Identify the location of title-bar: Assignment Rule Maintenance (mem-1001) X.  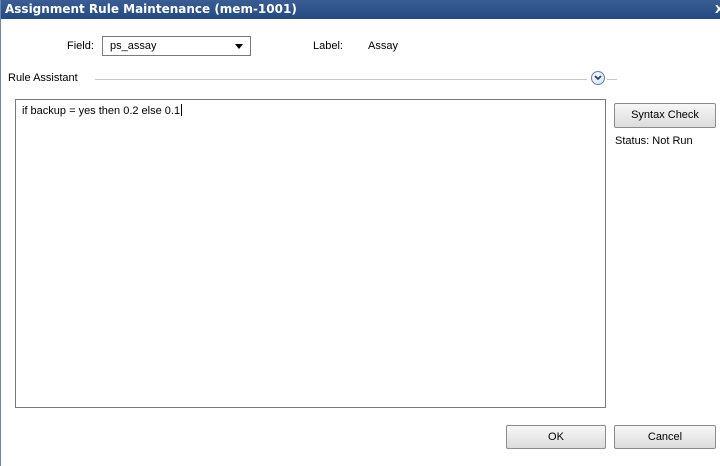
(360, 9).